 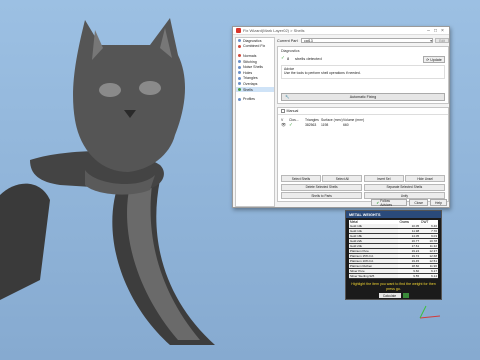 I want to click on hide-unsel-button: Hide Unsel, so click(x=425, y=178).